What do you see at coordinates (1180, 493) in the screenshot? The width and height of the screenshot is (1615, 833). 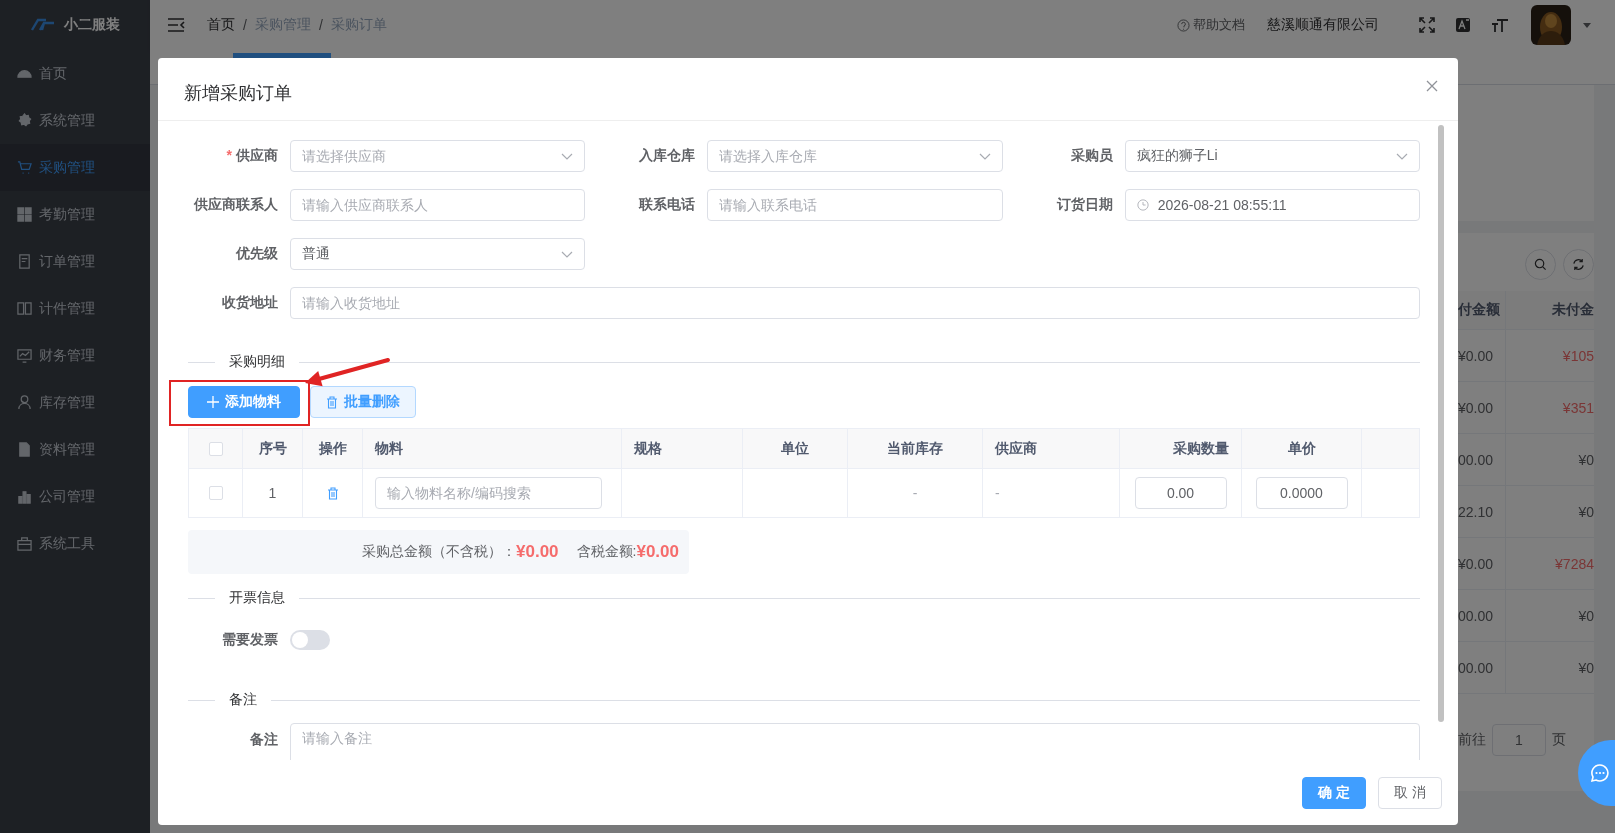 I see `quantity-field: 0.00` at bounding box center [1180, 493].